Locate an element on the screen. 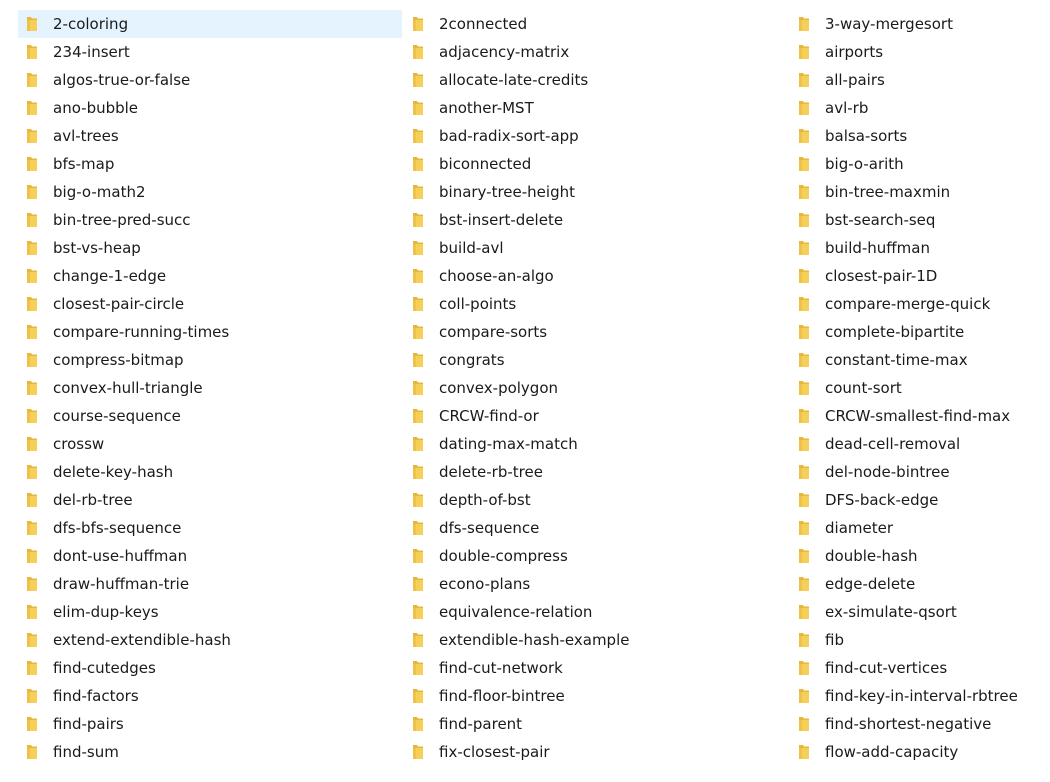 The width and height of the screenshot is (1050, 782). folder-item: find-sum is located at coordinates (210, 752).